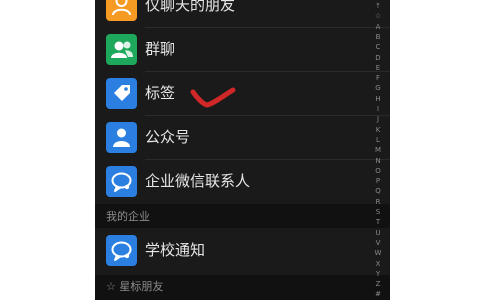 The image size is (480, 300). What do you see at coordinates (378, 16) in the screenshot?
I see `index-letter: ☆` at bounding box center [378, 16].